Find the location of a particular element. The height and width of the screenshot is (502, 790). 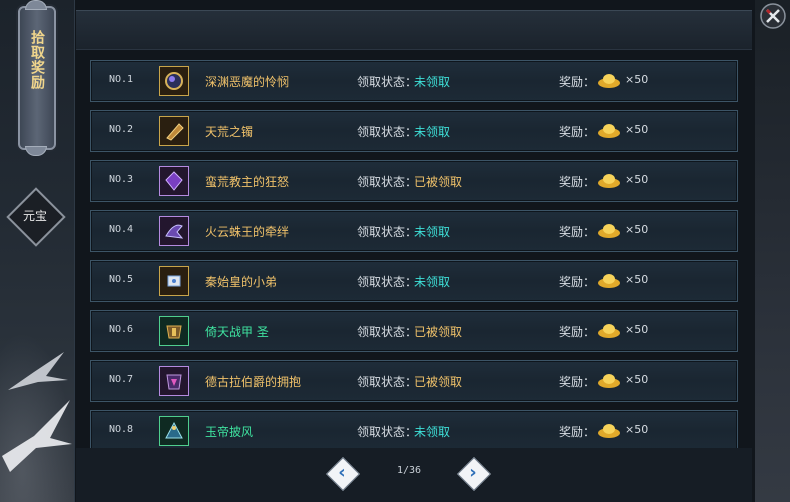

item-name: 玉帝披风 is located at coordinates (229, 432).